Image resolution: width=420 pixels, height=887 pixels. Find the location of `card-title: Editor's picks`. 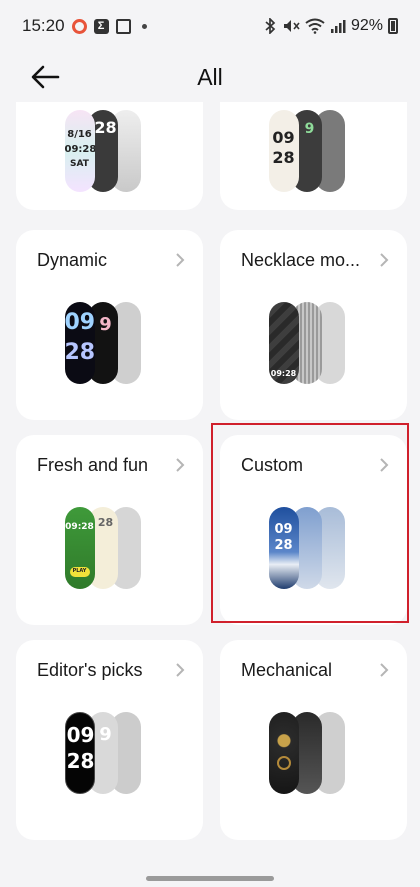

card-title: Editor's picks is located at coordinates (90, 670).